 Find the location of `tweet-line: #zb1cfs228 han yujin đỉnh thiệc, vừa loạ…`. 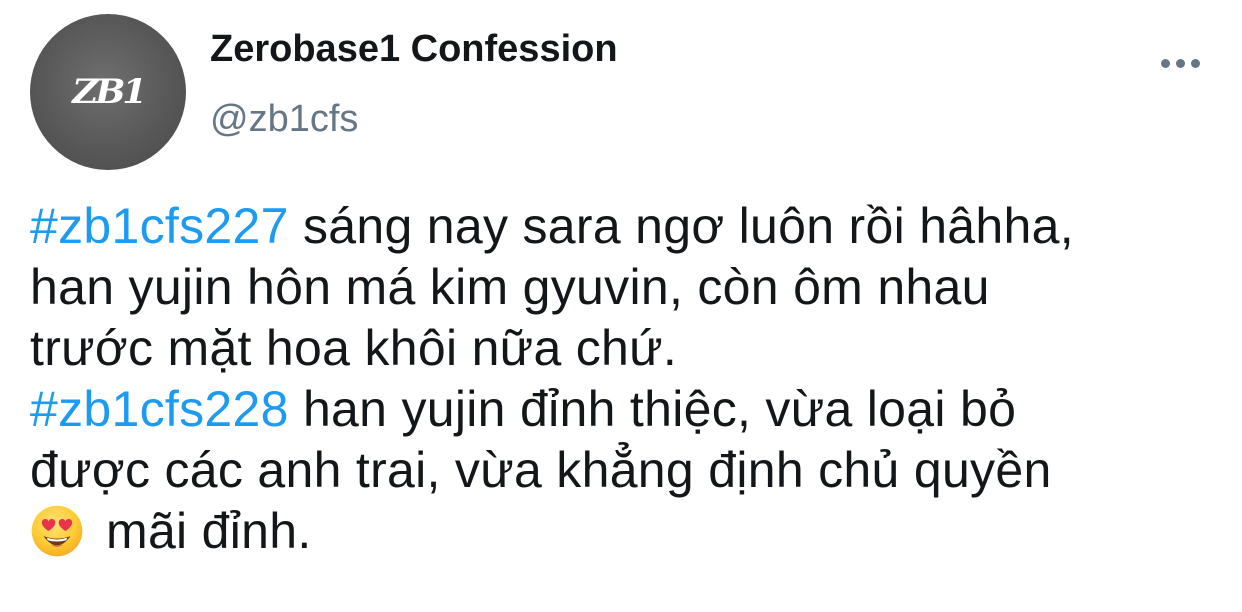

tweet-line: #zb1cfs228 han yujin đỉnh thiệc, vừa loạ… is located at coordinates (625, 409).